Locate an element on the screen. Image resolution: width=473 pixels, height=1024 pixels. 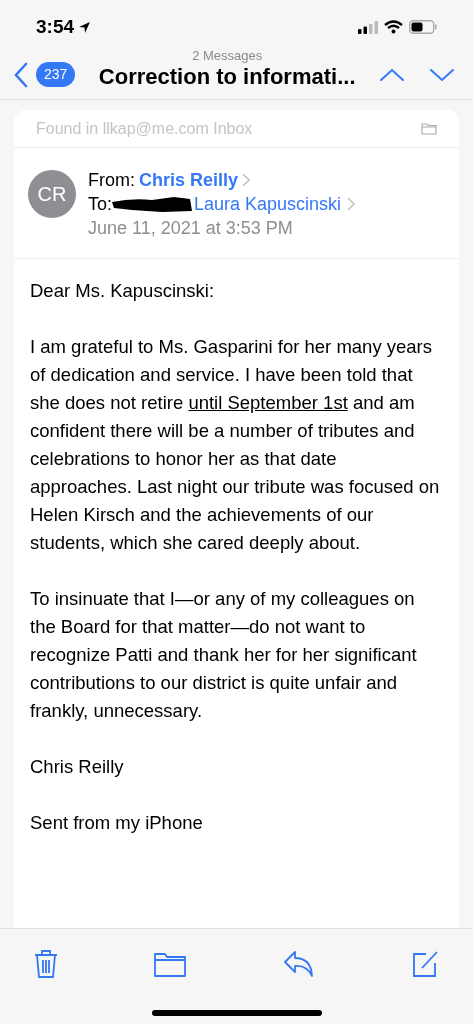
from-label: From: is located at coordinates (111, 180).